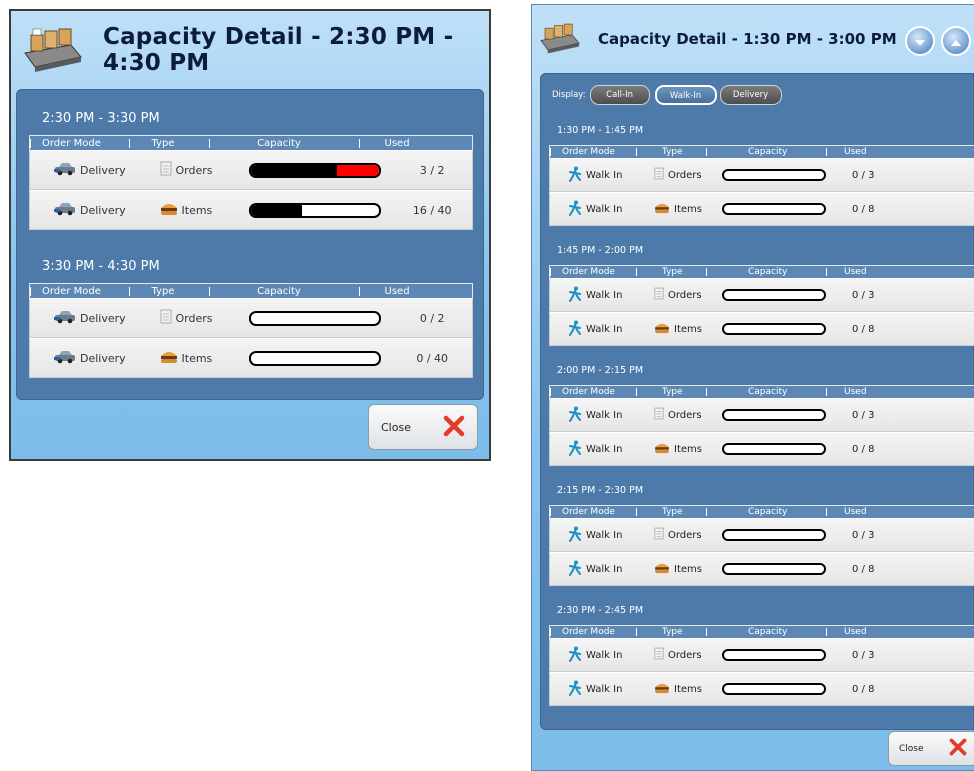 Image resolution: width=974 pixels, height=771 pixels. What do you see at coordinates (65, 210) in the screenshot?
I see `delivery-car-icon` at bounding box center [65, 210].